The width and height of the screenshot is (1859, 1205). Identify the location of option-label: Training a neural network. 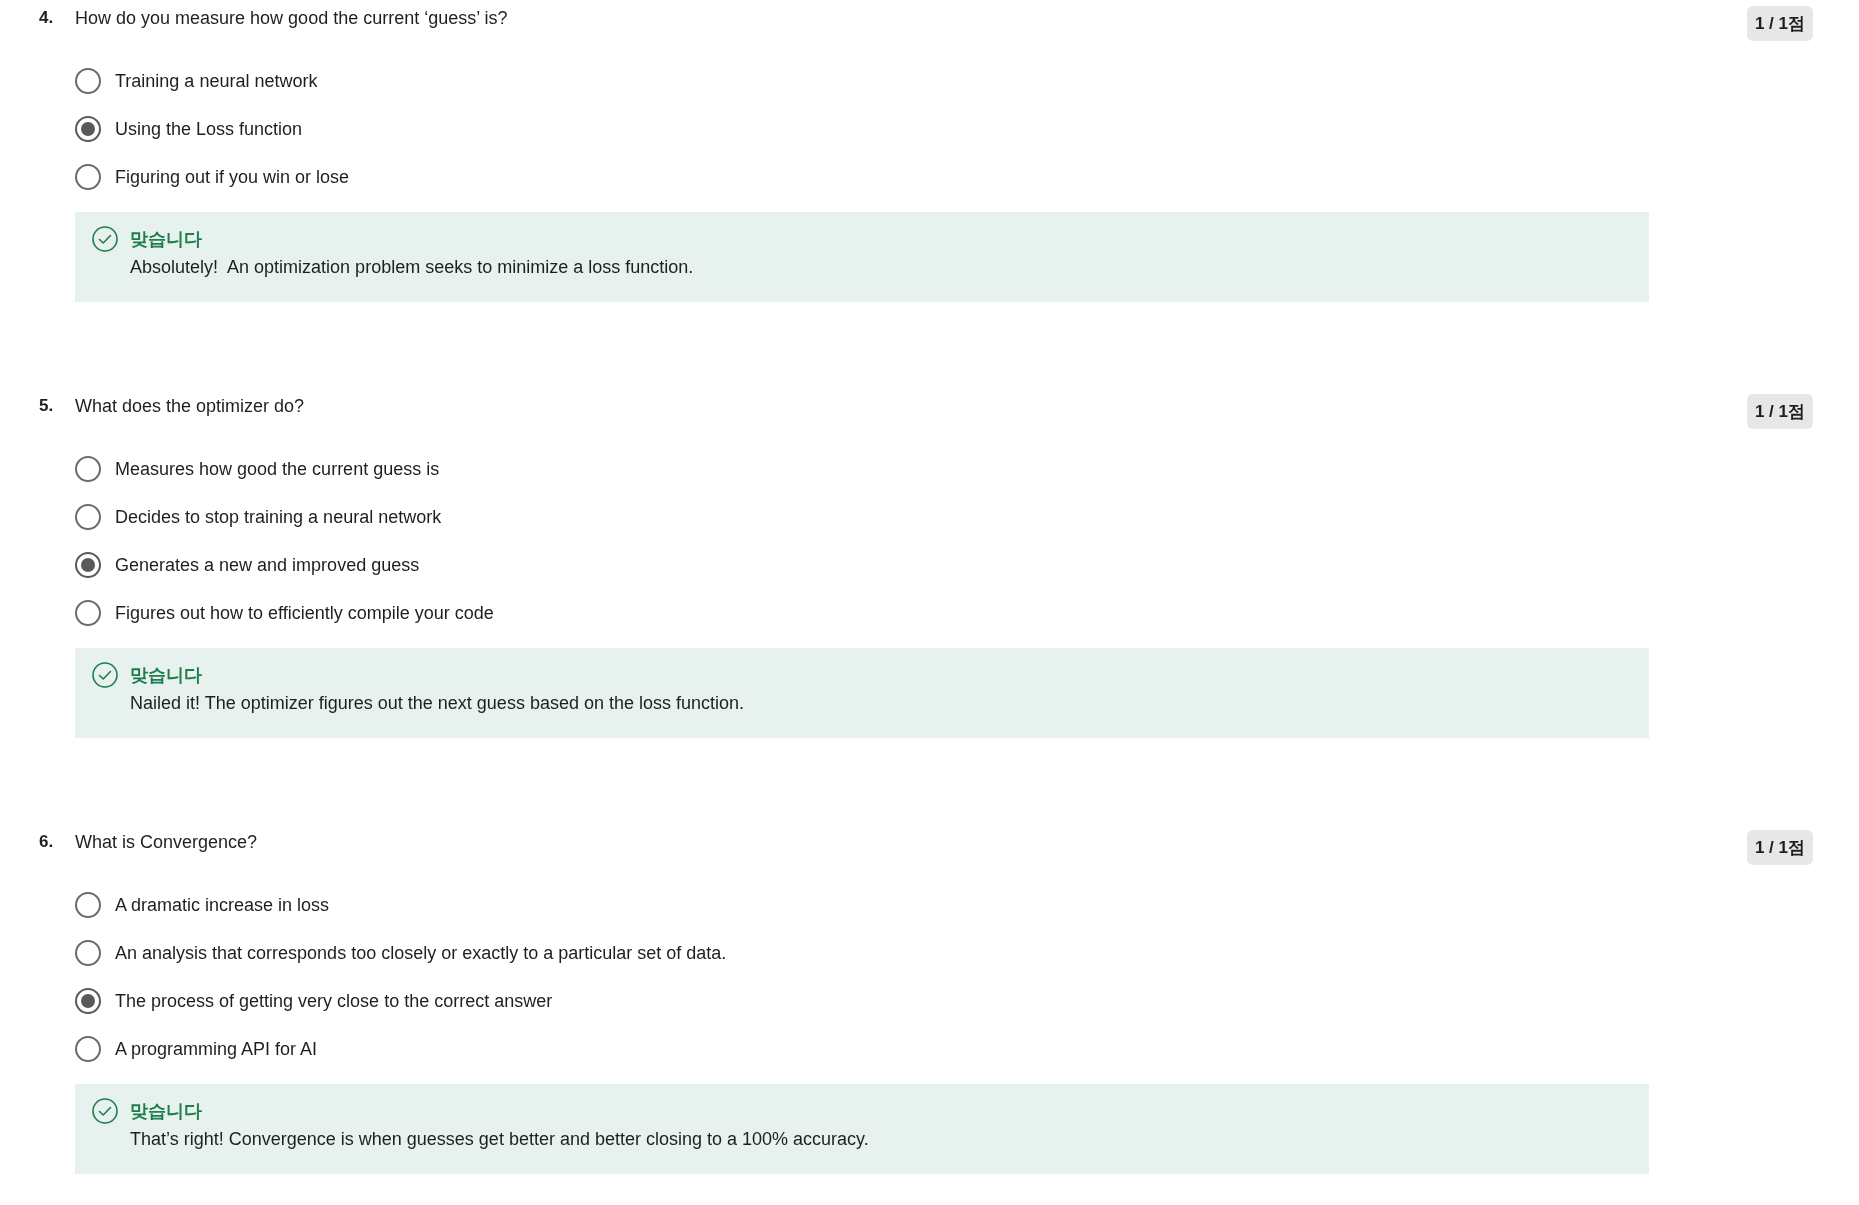
(216, 81).